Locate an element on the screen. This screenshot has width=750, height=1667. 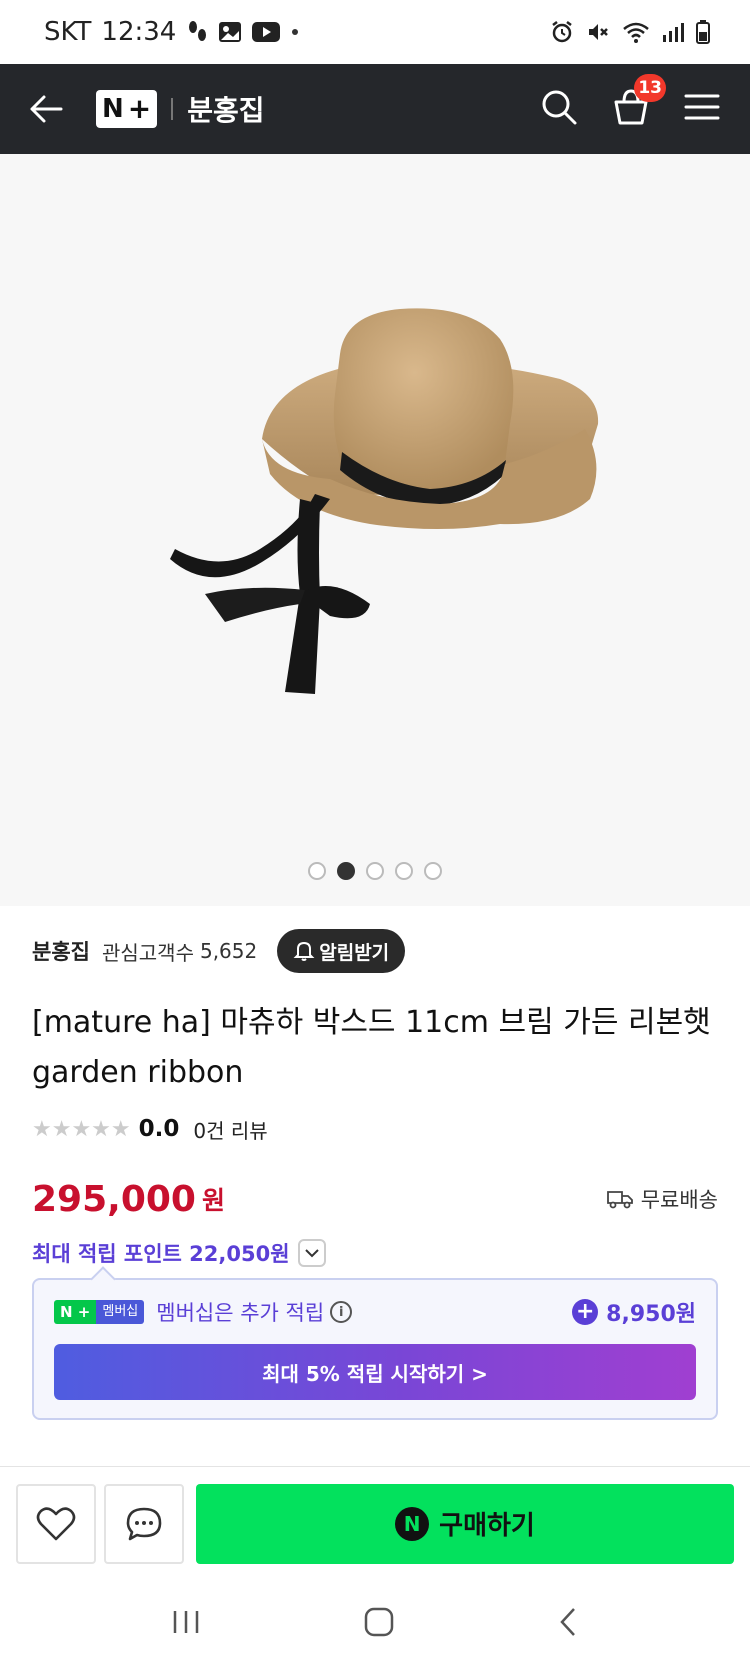
price-value: 295,000 is located at coordinates (114, 1199).